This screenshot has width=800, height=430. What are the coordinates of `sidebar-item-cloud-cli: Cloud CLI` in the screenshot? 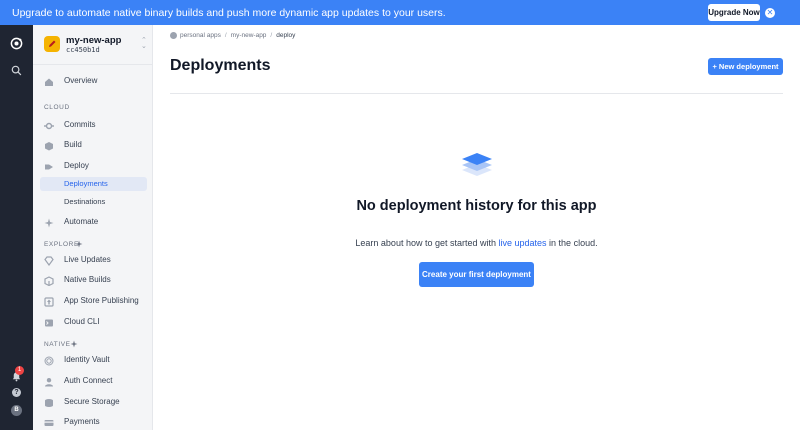 It's located at (93, 323).